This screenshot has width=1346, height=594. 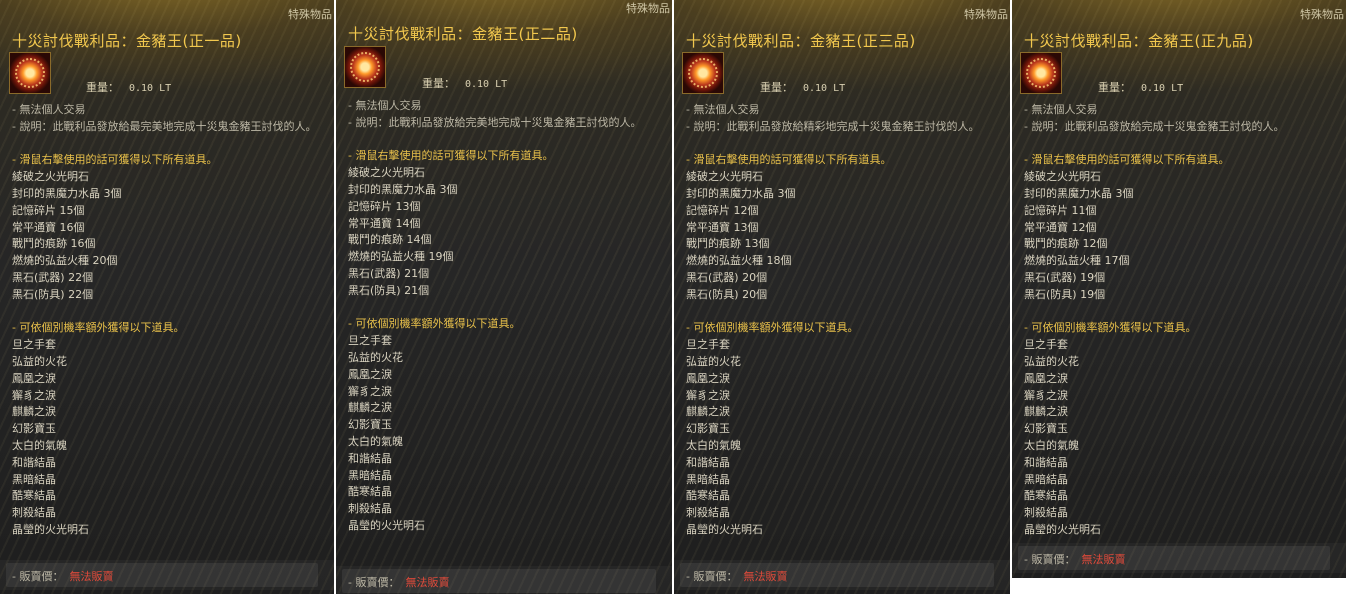 What do you see at coordinates (739, 261) in the screenshot?
I see `reward-item: 燃燒的弘益火種 18個` at bounding box center [739, 261].